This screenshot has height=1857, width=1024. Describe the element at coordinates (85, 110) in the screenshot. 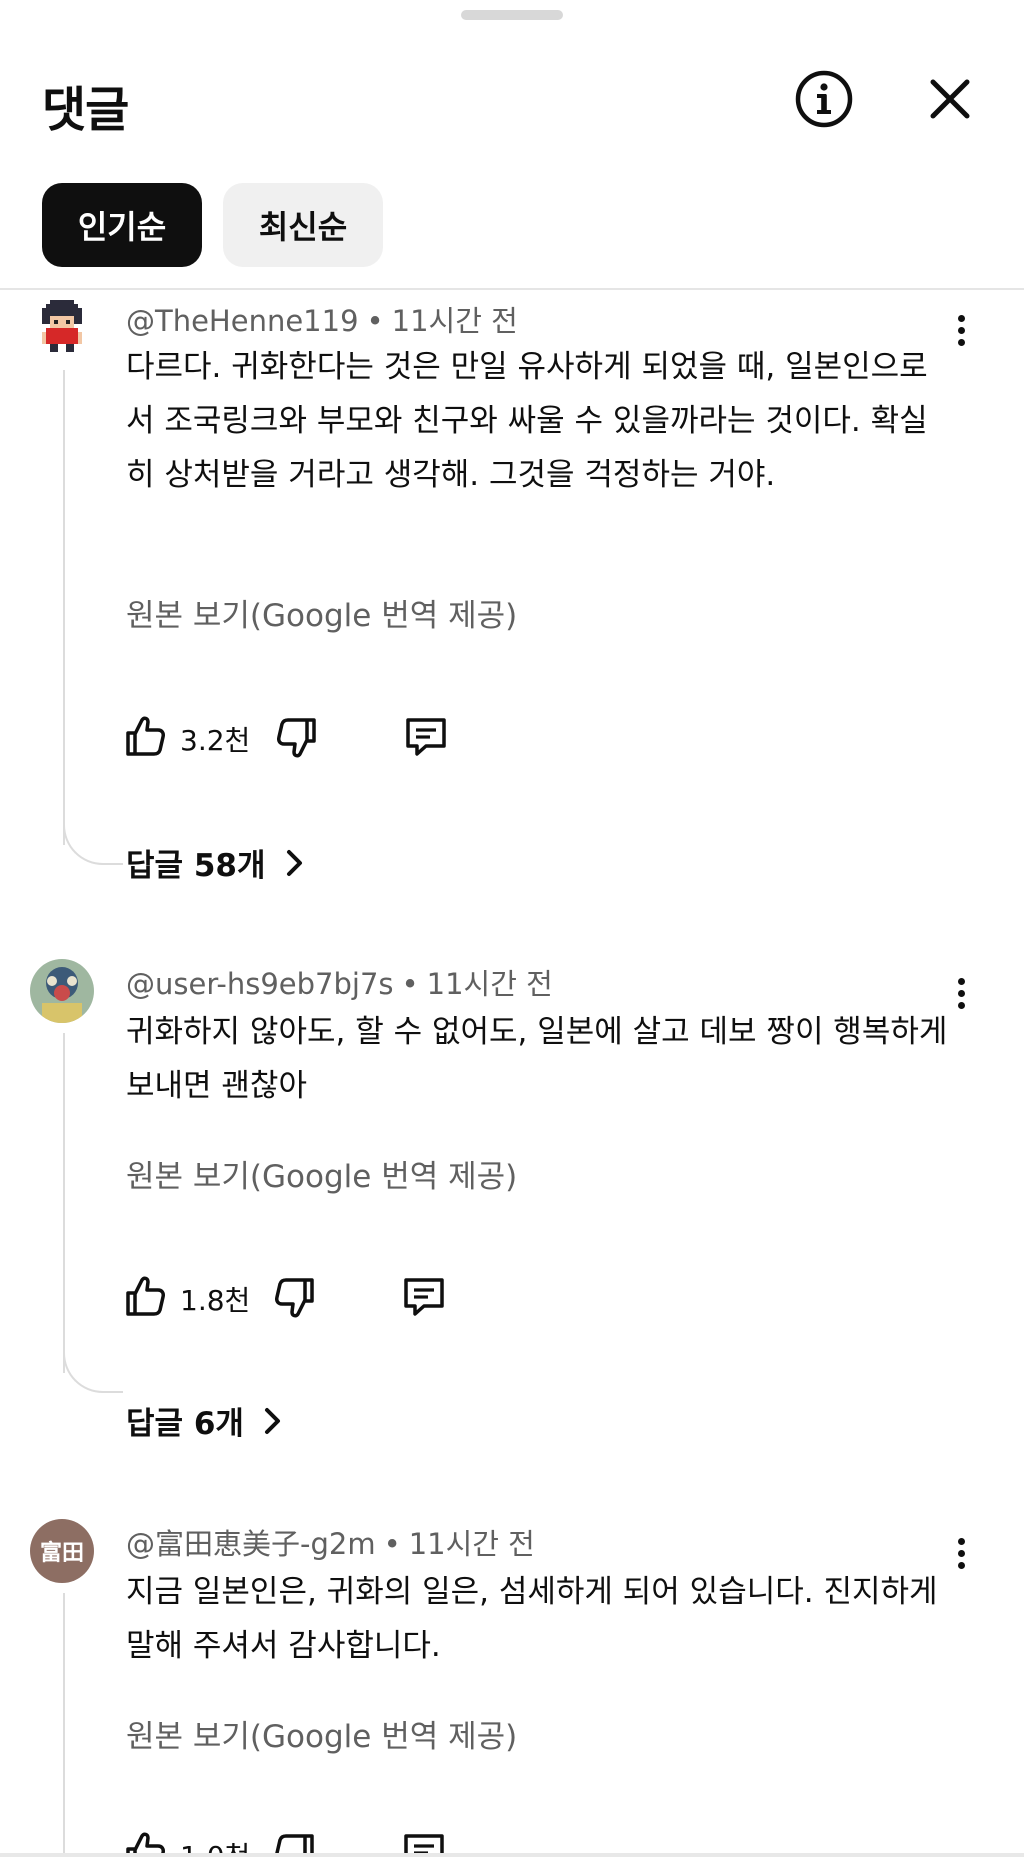

I see `page-title: 댓글` at that location.